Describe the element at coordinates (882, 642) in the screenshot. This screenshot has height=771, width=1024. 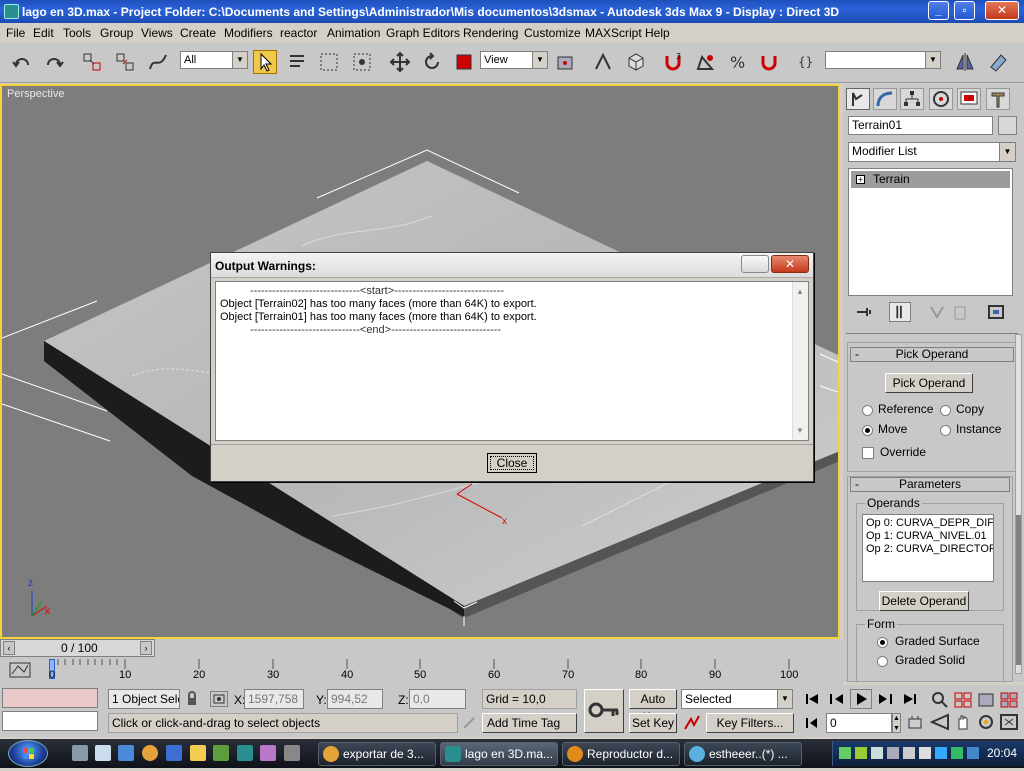
I see `radio-graded-surface` at that location.